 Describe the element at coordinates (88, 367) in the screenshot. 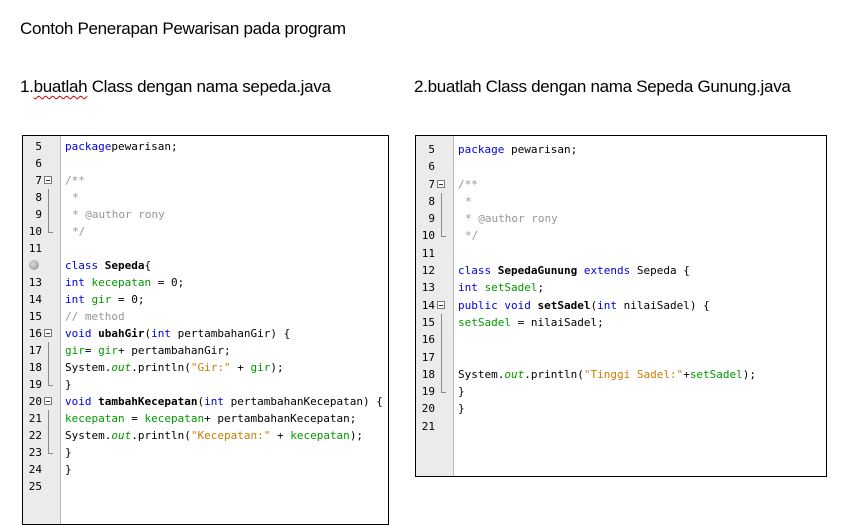

I see `code-token: System.` at that location.